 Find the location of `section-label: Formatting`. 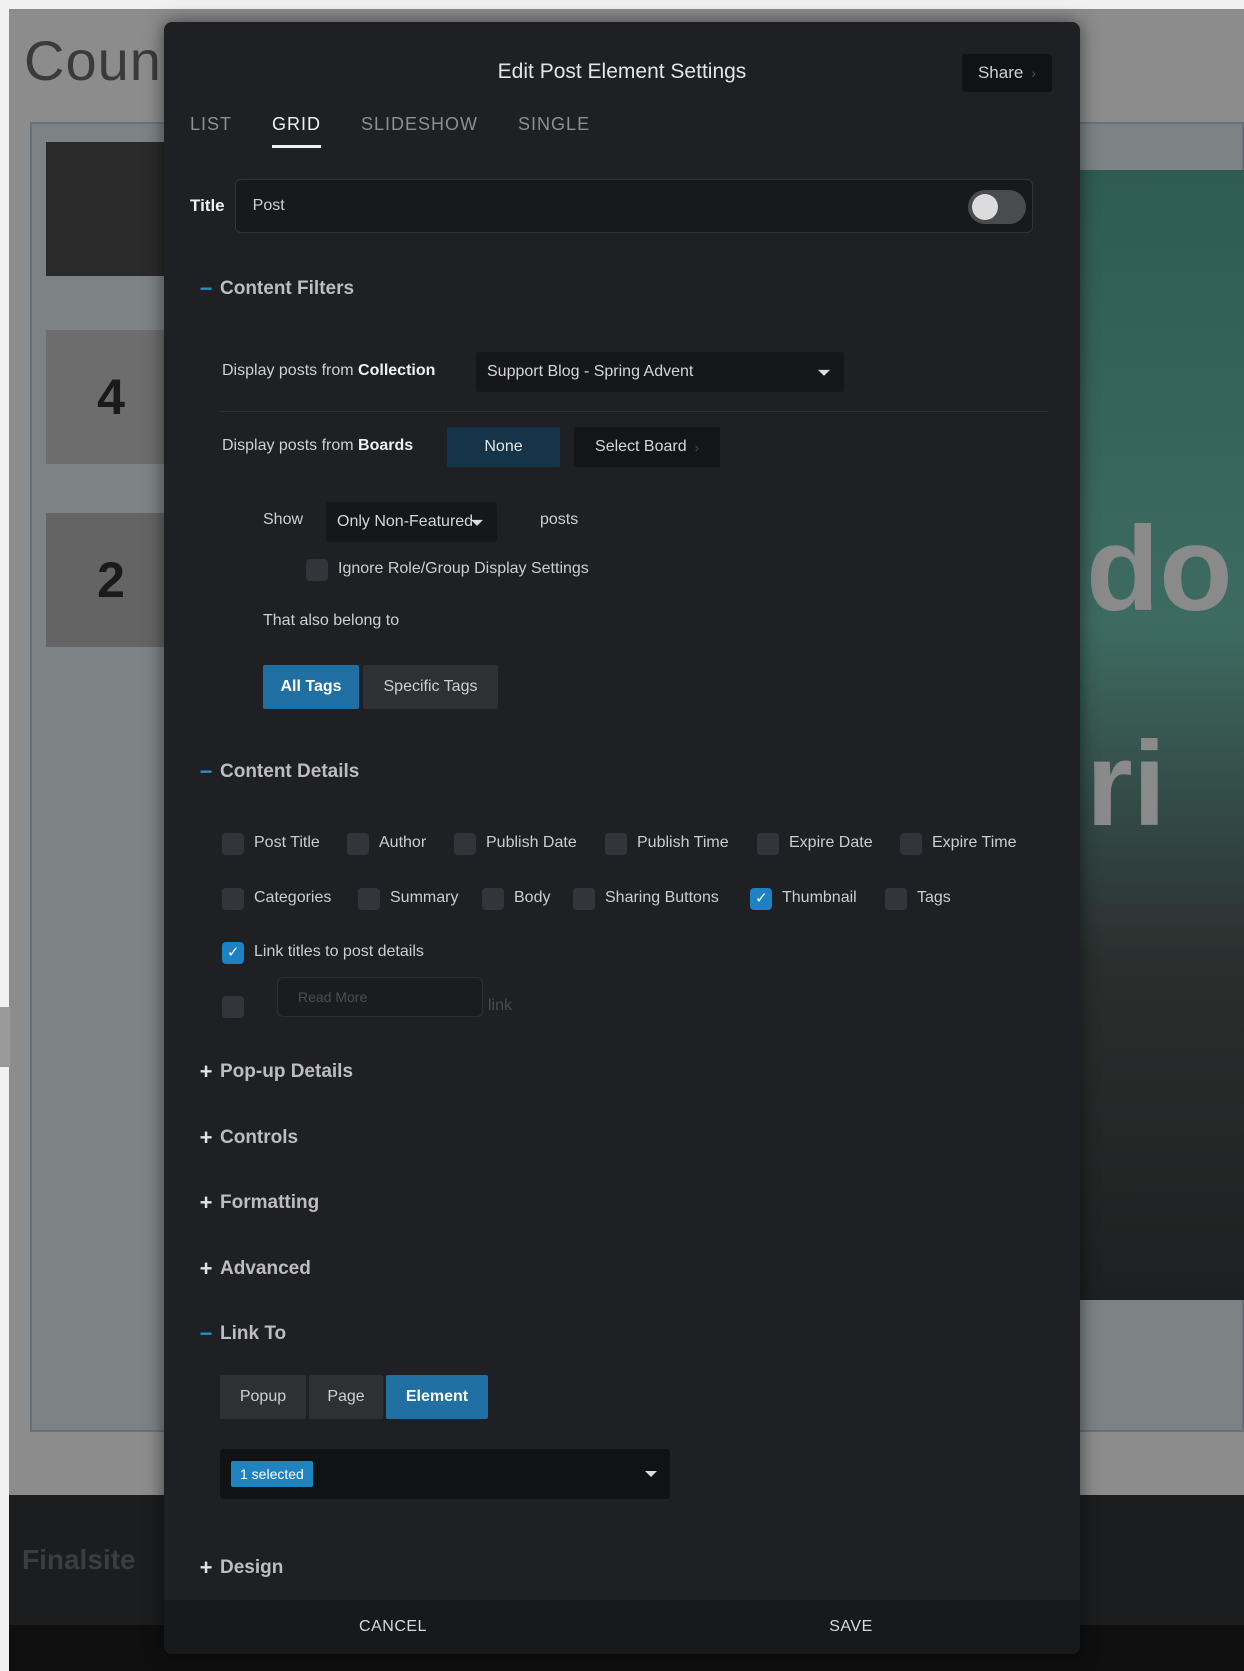

section-label: Formatting is located at coordinates (270, 1202).